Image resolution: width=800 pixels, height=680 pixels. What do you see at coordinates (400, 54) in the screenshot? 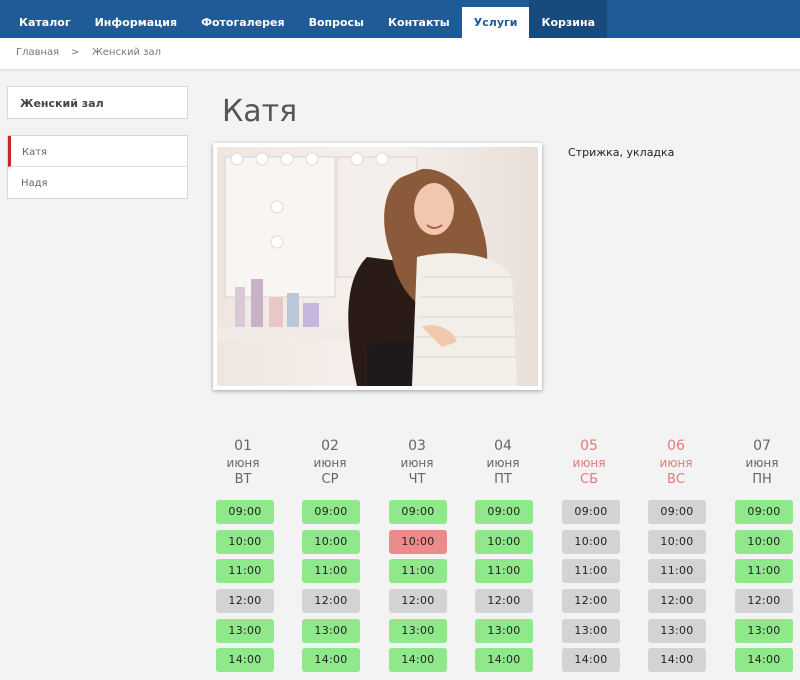
I see `breadcrumb: Главная > Женский зал` at bounding box center [400, 54].